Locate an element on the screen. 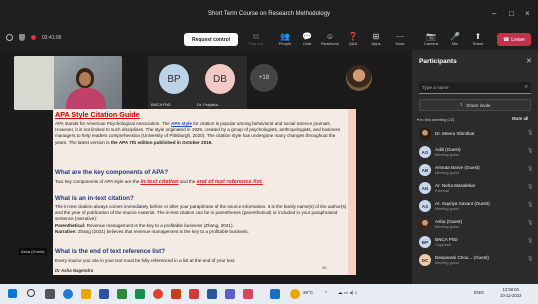  qa-icon: ❓ is located at coordinates (353, 36).